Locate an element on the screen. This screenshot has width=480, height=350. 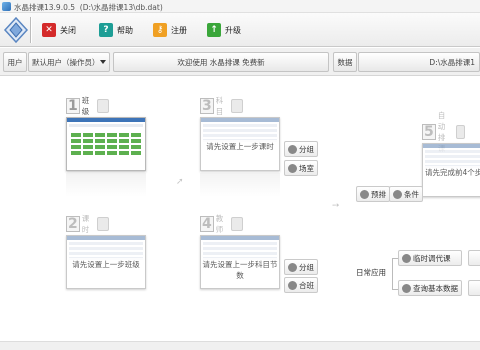
step-2-preview: 请先设置上一步班级 is located at coordinates (106, 262).